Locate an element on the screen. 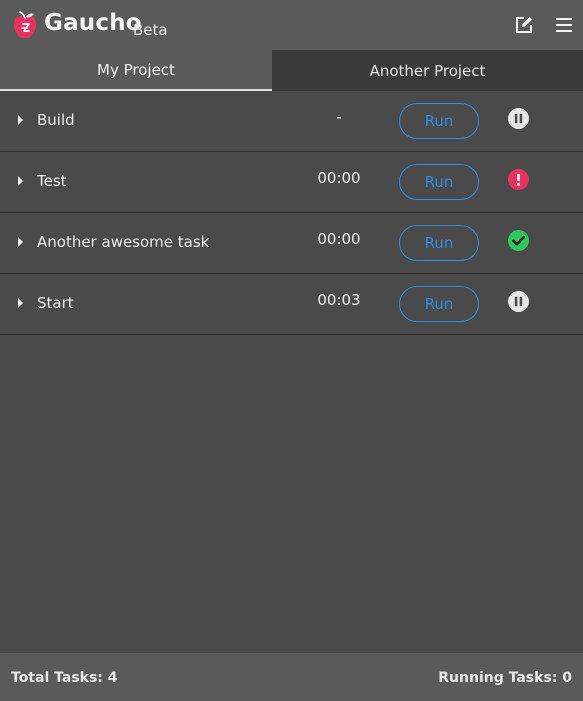 The height and width of the screenshot is (701, 583). task-row: Another awesome task 00:00 Run is located at coordinates (291, 243).